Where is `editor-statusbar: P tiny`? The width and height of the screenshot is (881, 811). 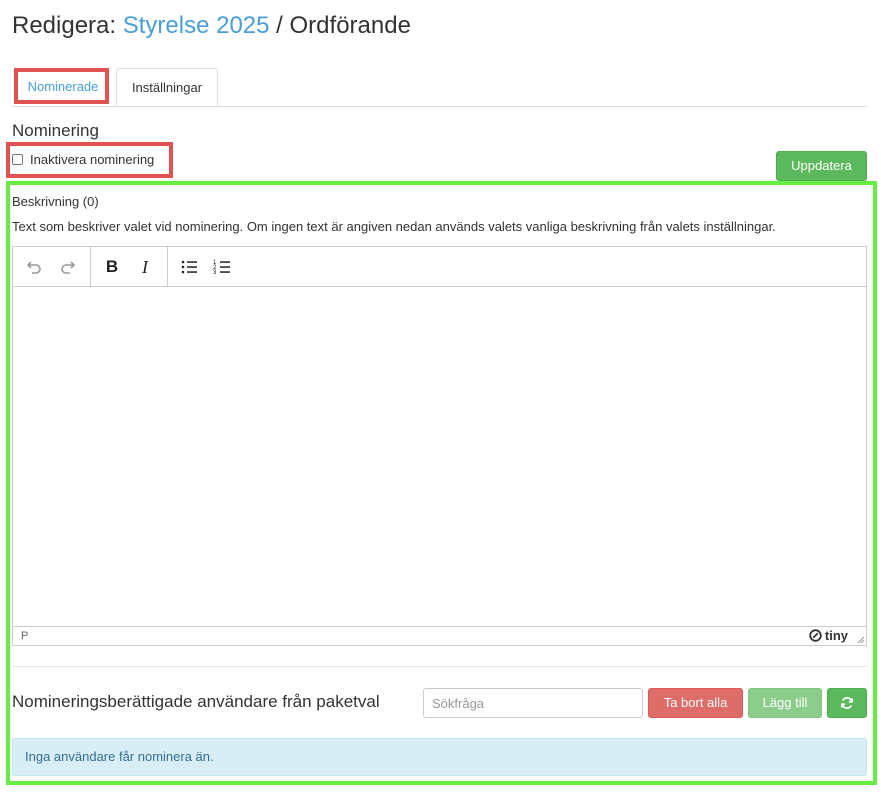 editor-statusbar: P tiny is located at coordinates (439, 635).